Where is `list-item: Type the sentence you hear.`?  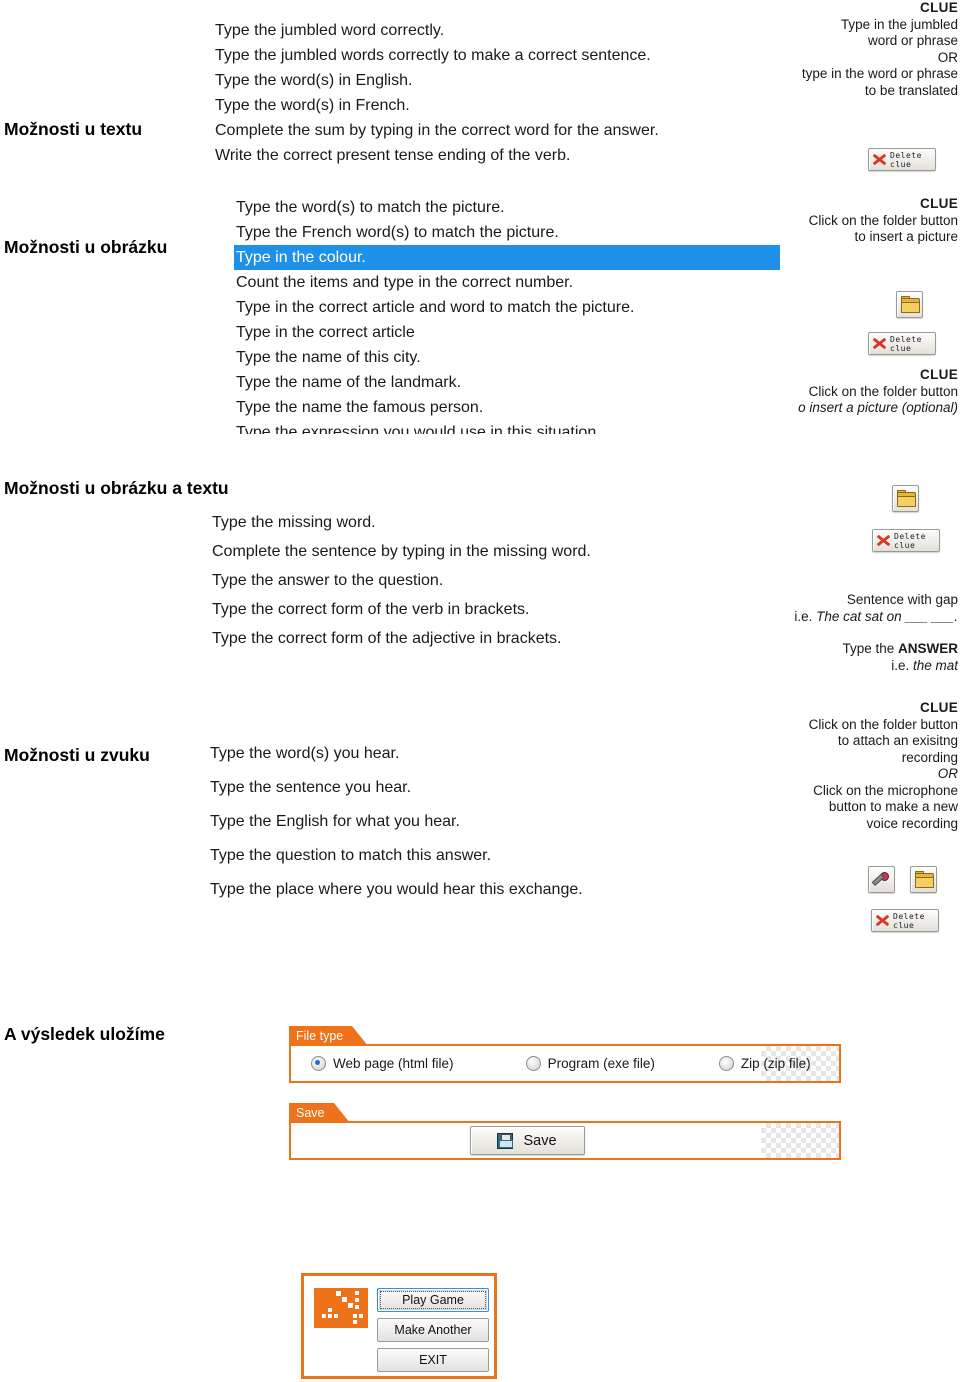 list-item: Type the sentence you hear. is located at coordinates (483, 788).